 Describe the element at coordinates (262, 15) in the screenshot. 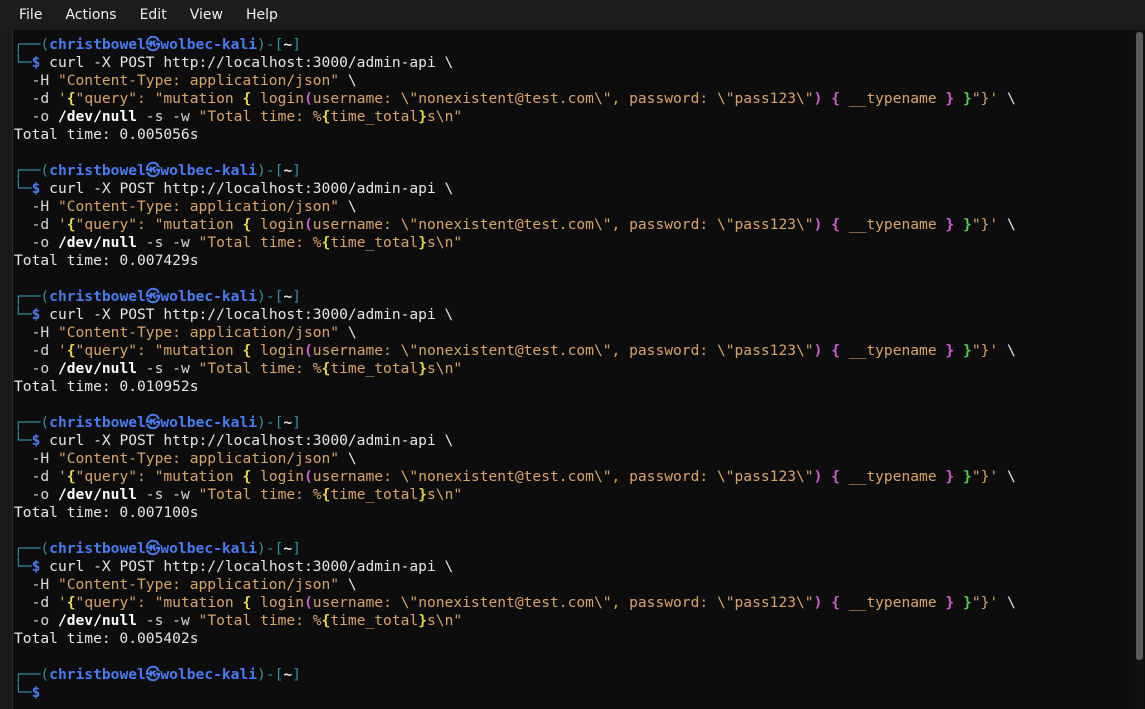

I see `menu-help: Help` at that location.